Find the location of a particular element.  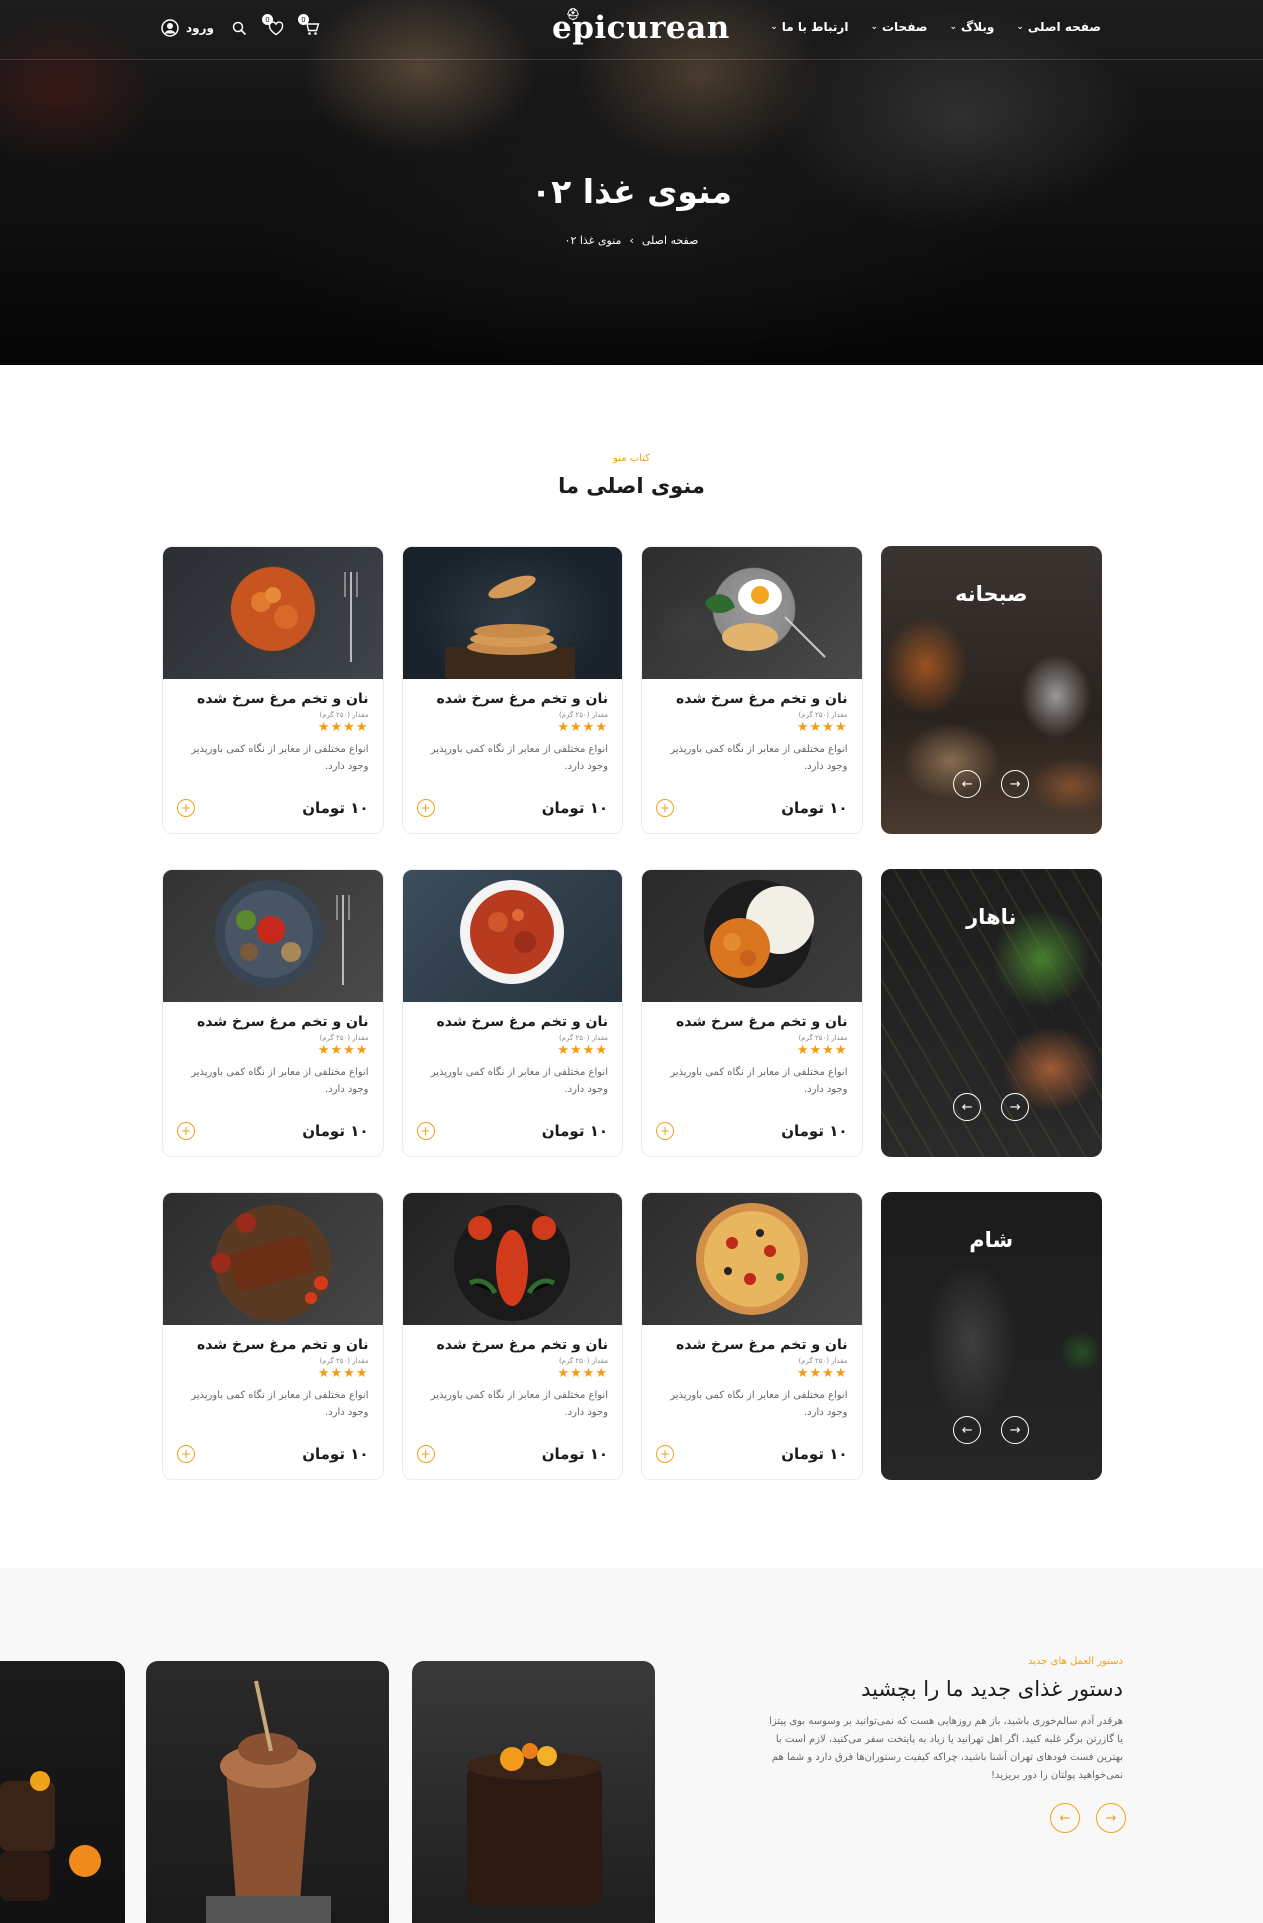

menu-item-label: صفحه اصلی is located at coordinates (1064, 27).